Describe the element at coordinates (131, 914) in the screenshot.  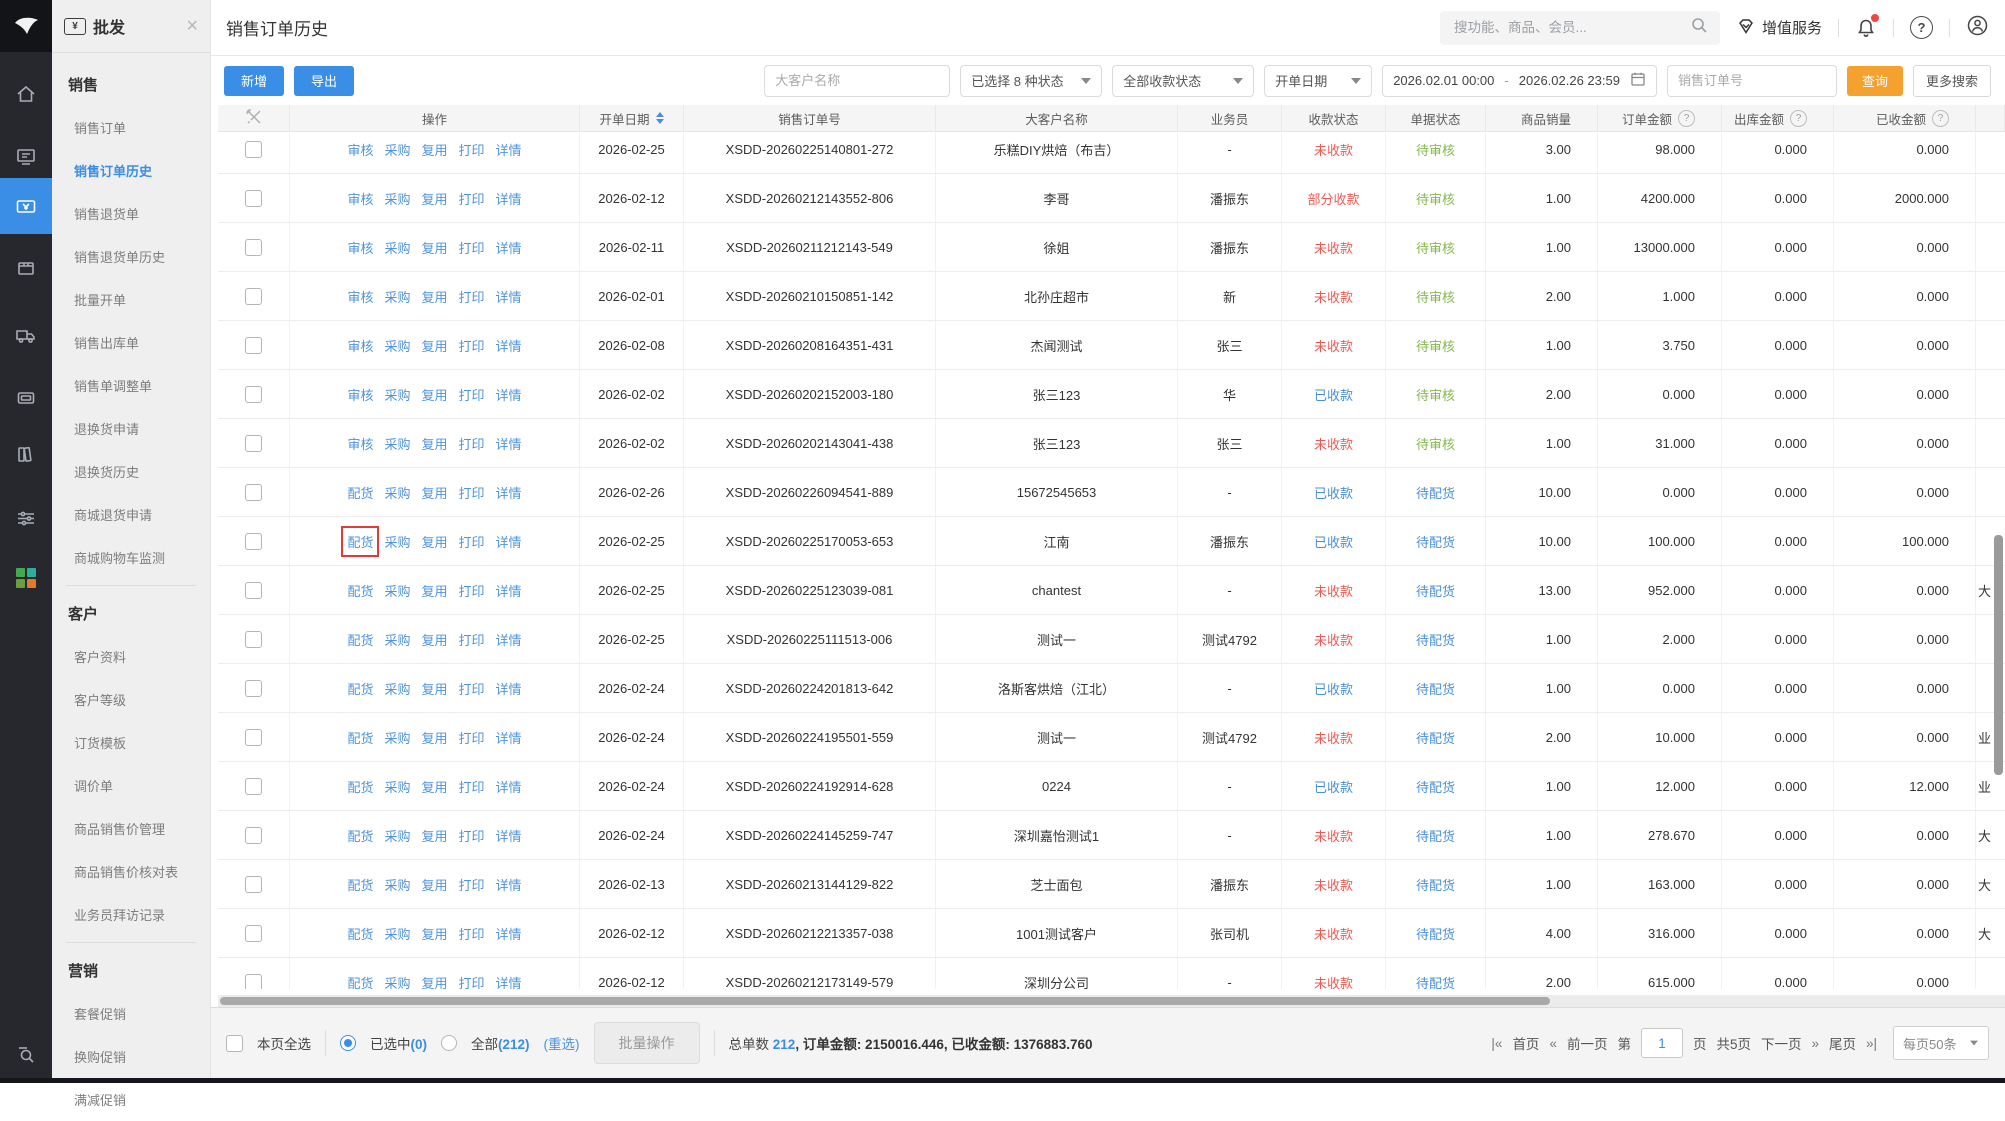
I see `sidebar-item: 业务员拜访记录` at that location.